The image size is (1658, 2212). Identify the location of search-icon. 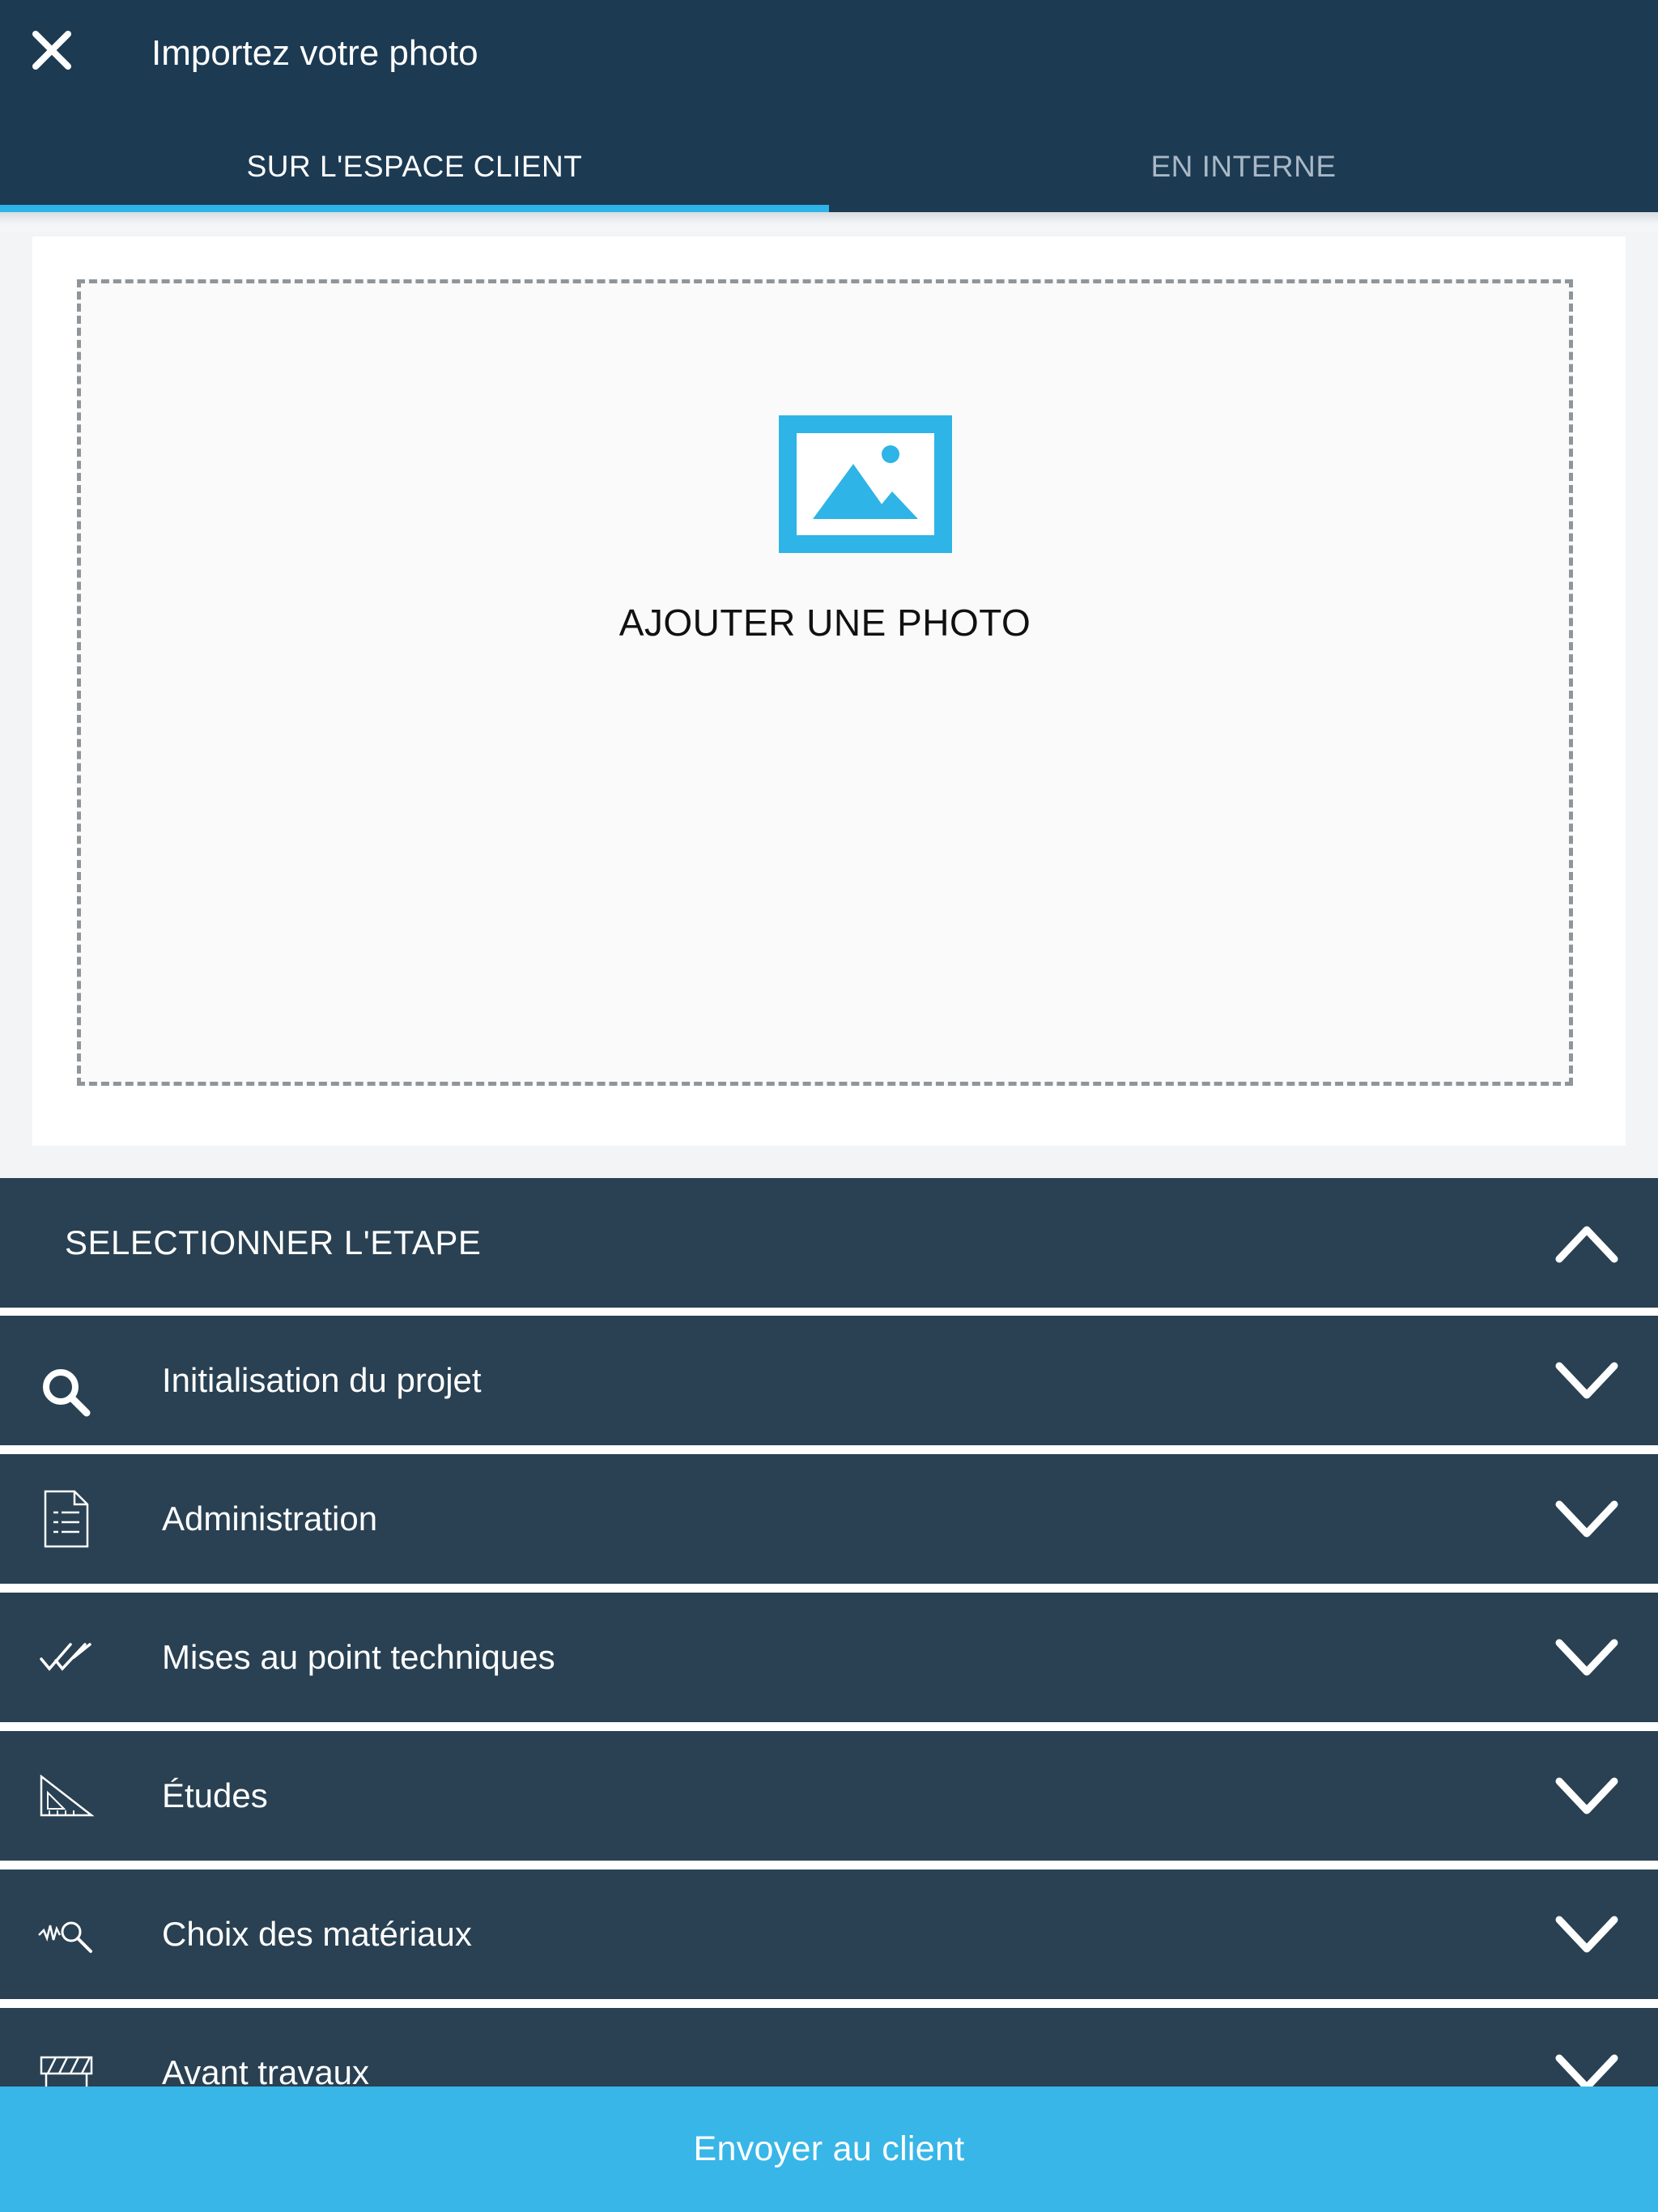
(66, 1382).